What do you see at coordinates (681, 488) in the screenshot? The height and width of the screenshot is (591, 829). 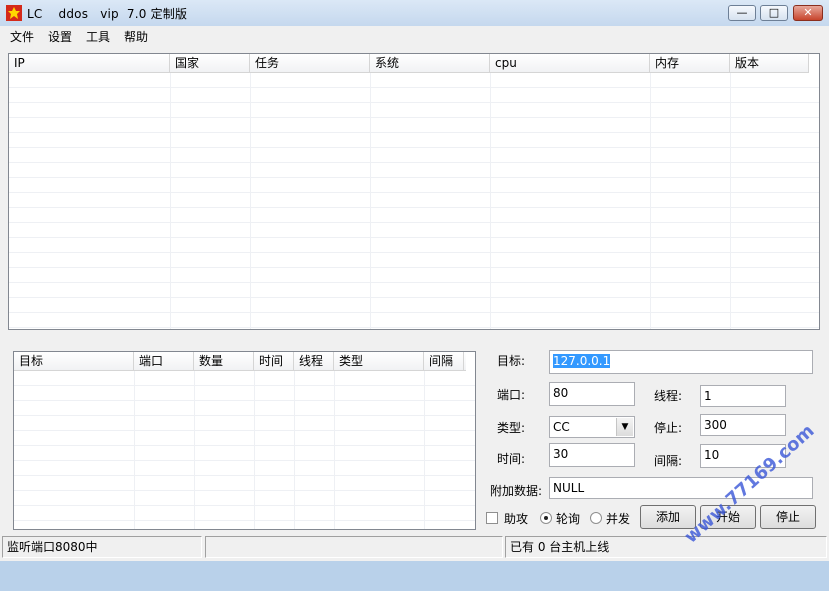 I see `extra-data-input: NULL` at bounding box center [681, 488].